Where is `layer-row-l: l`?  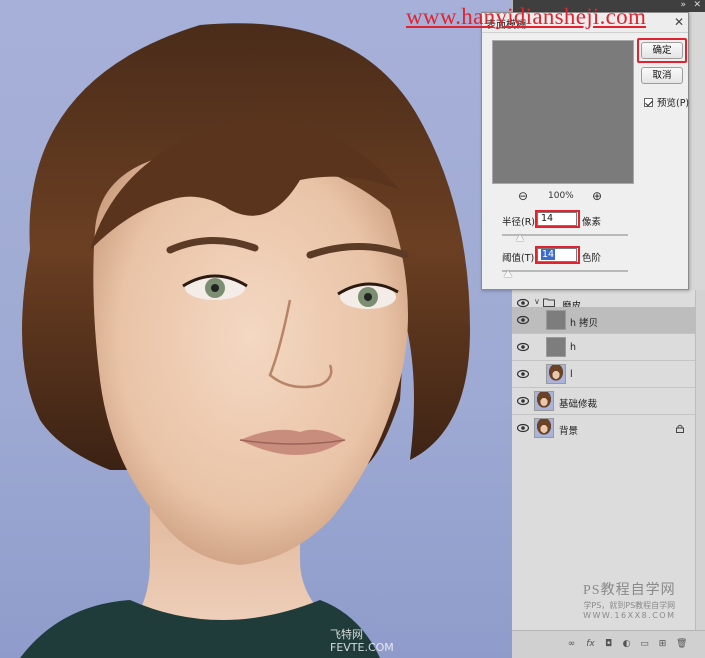
layer-row-l: l is located at coordinates (603, 374).